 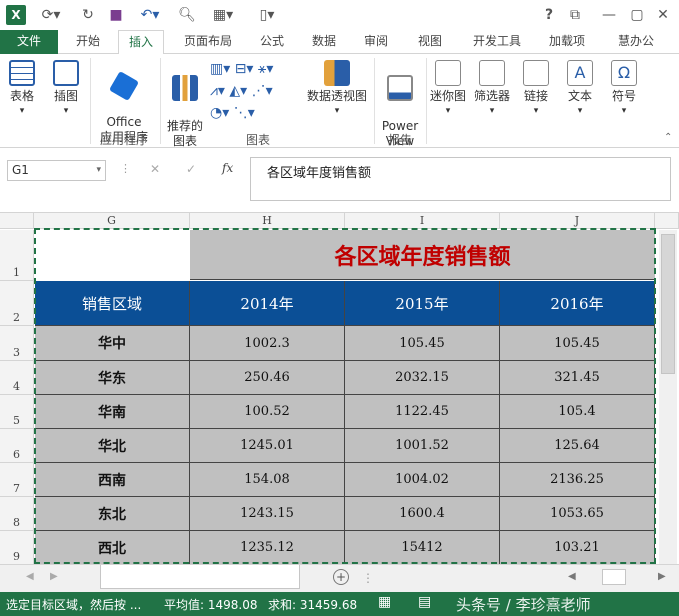 I want to click on save-icon: ■, so click(x=116, y=15).